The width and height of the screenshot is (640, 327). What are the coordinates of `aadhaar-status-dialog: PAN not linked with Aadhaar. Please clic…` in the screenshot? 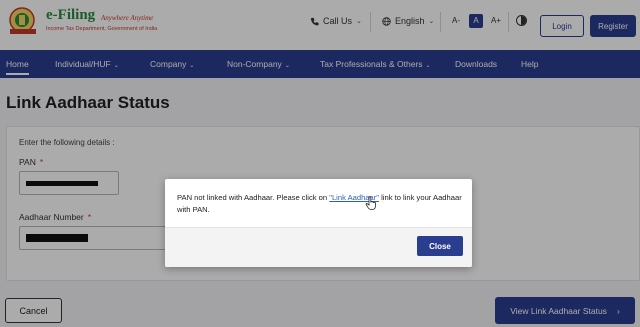 It's located at (318, 223).